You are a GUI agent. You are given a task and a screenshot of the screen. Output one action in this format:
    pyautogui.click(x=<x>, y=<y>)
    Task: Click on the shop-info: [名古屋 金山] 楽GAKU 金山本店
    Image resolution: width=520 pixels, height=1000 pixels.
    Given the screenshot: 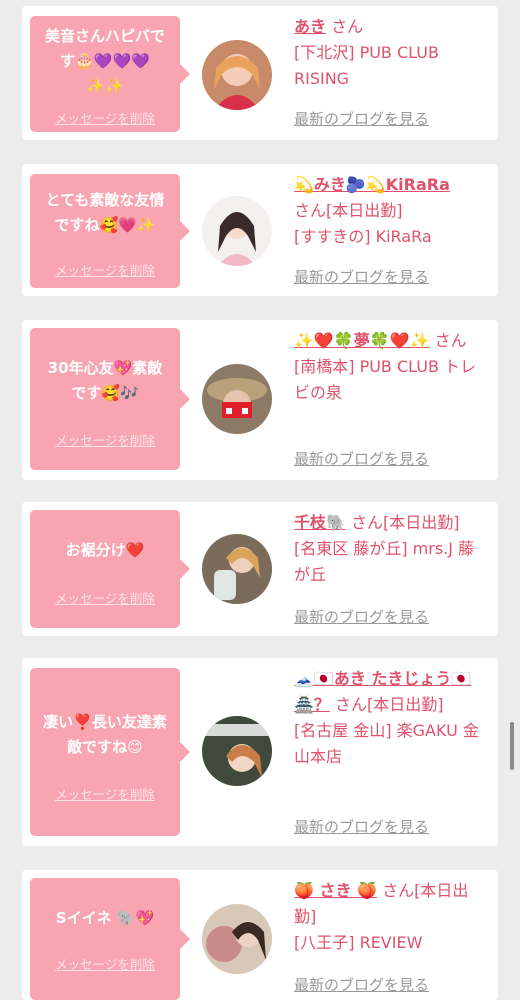 What is the action you would take?
    pyautogui.click(x=386, y=743)
    